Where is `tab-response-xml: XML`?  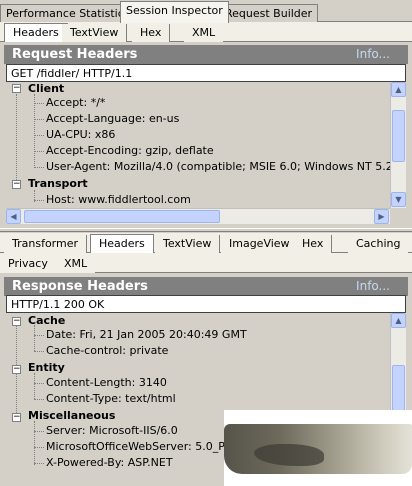
tab-response-xml: XML is located at coordinates (76, 264).